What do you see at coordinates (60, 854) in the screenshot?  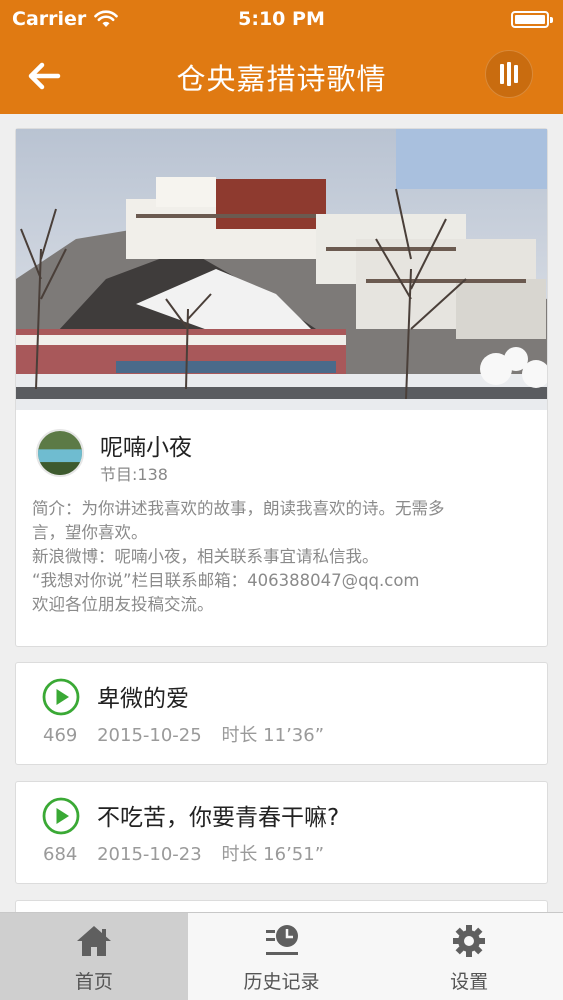 I see `play-count: 684` at bounding box center [60, 854].